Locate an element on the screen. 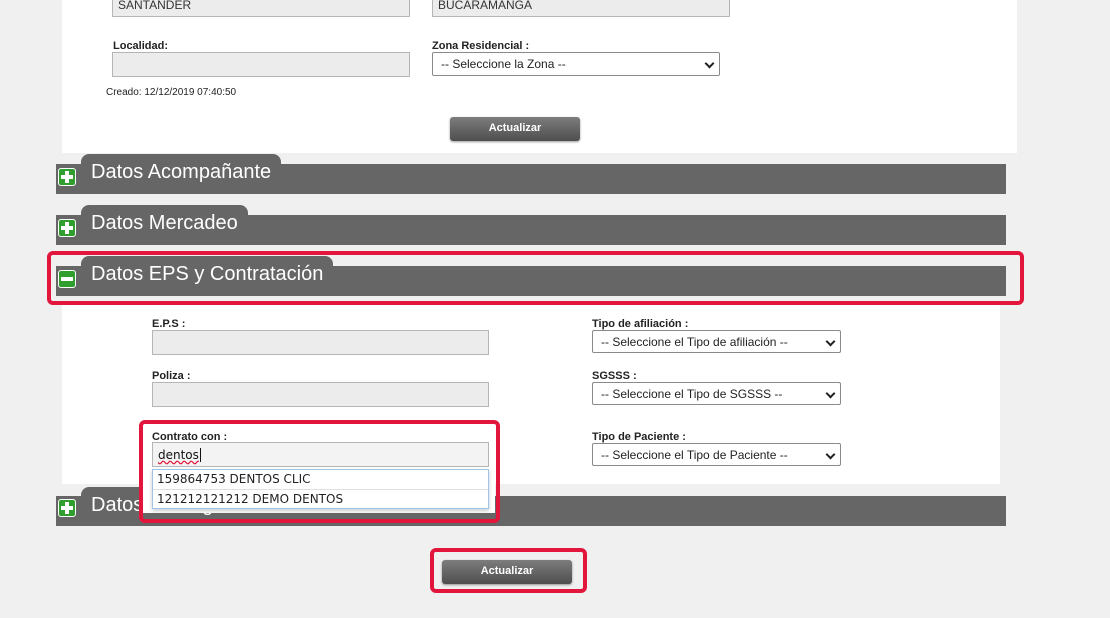 The width and height of the screenshot is (1110, 618). tipo-paciente-select: -- Seleccione el Tipo de Paciente -- is located at coordinates (716, 454).